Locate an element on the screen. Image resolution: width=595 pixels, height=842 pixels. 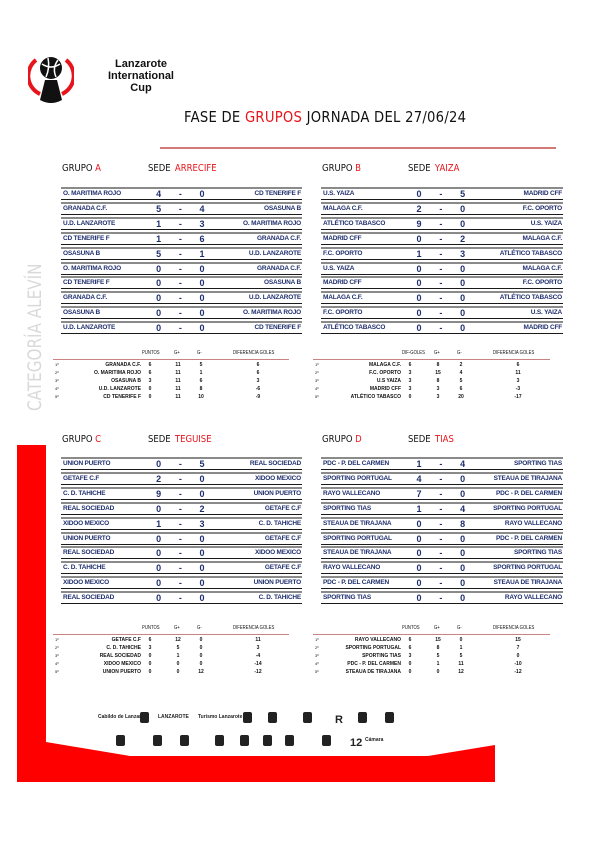
standing-team: O. MARITIMA ROJO is located at coordinates (117, 373).